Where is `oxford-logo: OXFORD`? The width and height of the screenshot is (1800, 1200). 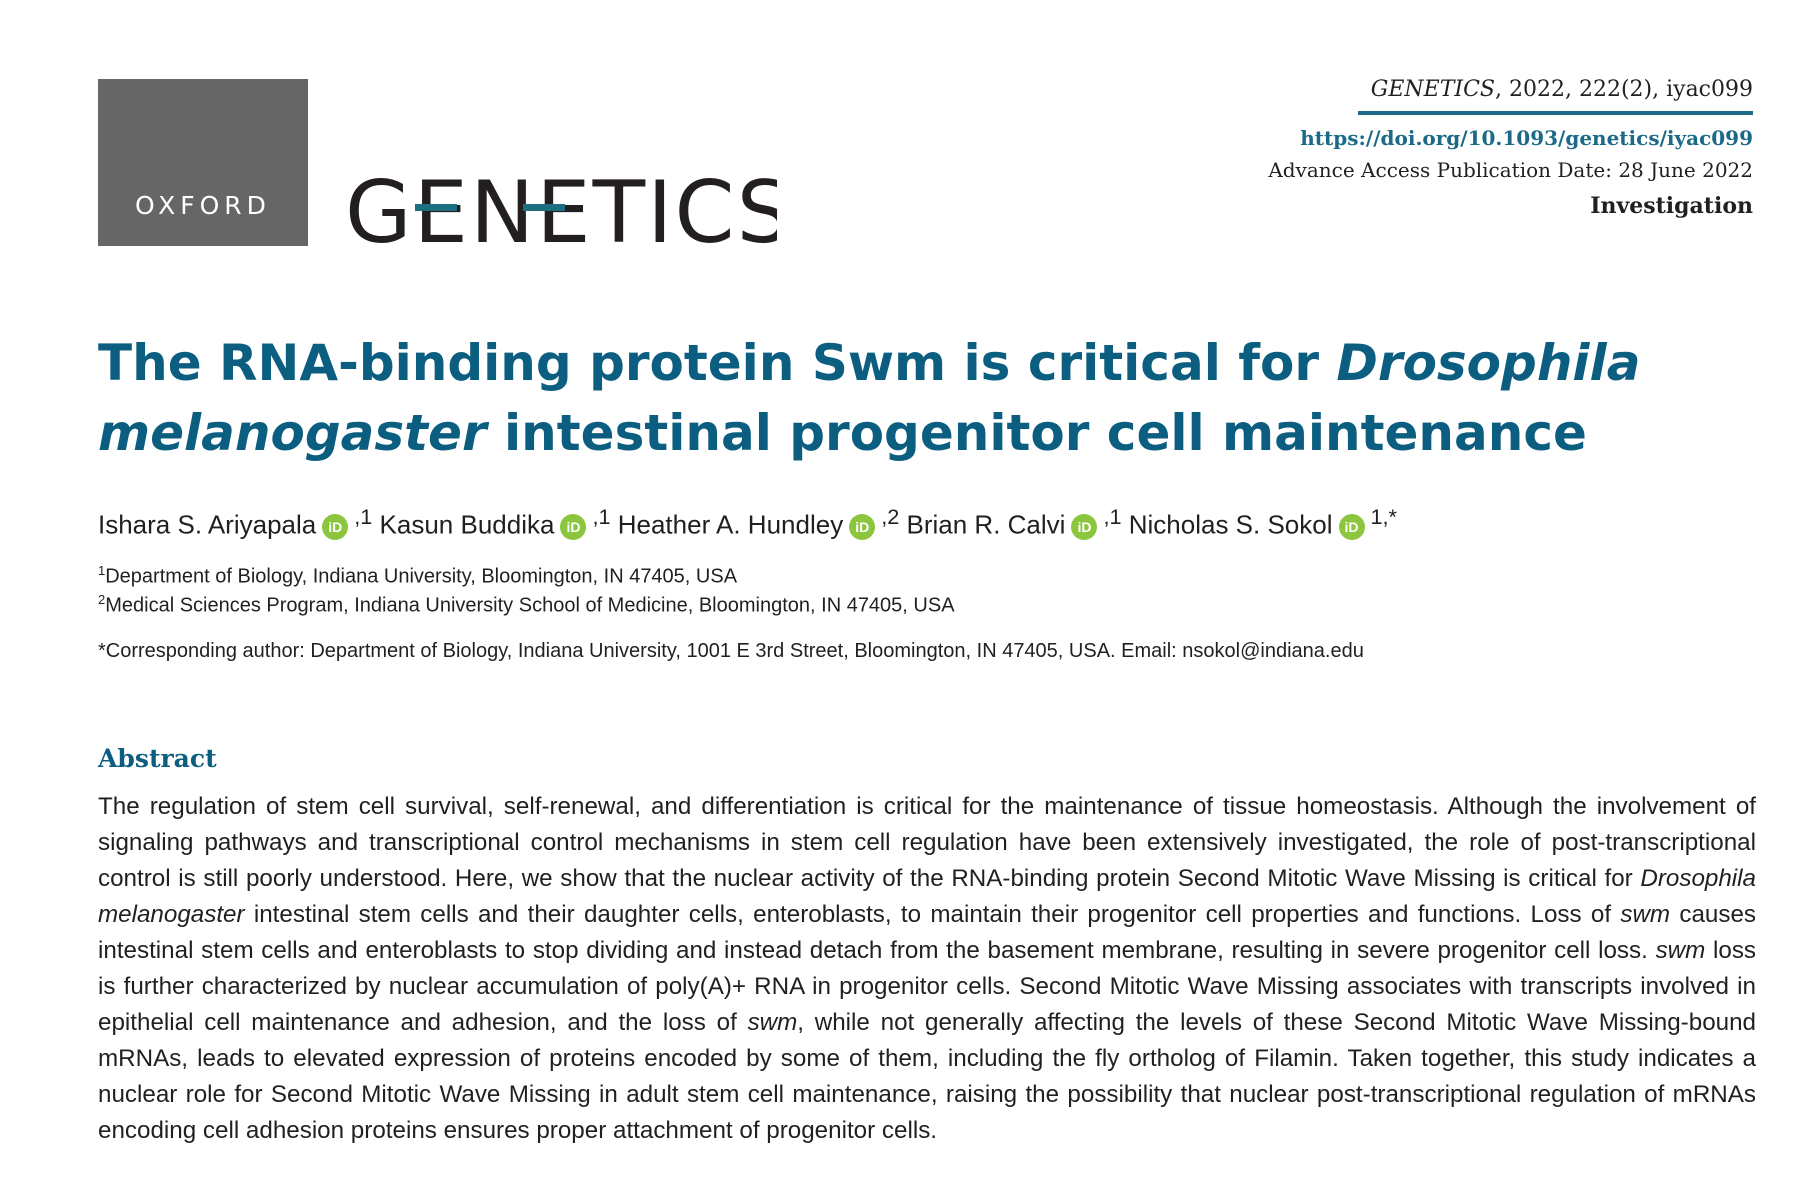
oxford-logo: OXFORD is located at coordinates (203, 162).